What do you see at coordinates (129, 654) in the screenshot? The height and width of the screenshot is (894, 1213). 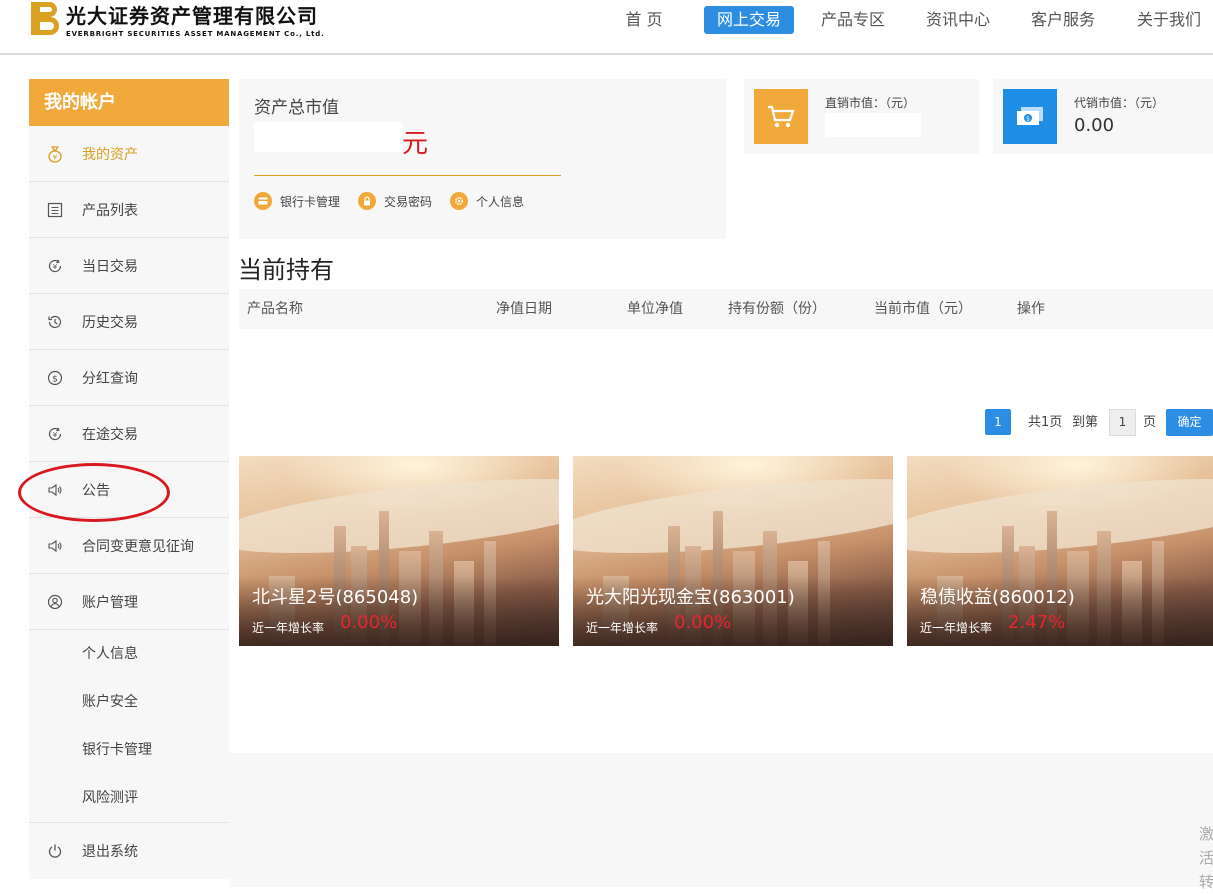 I see `sidebar-subitem-personal-info: 个人信息` at bounding box center [129, 654].